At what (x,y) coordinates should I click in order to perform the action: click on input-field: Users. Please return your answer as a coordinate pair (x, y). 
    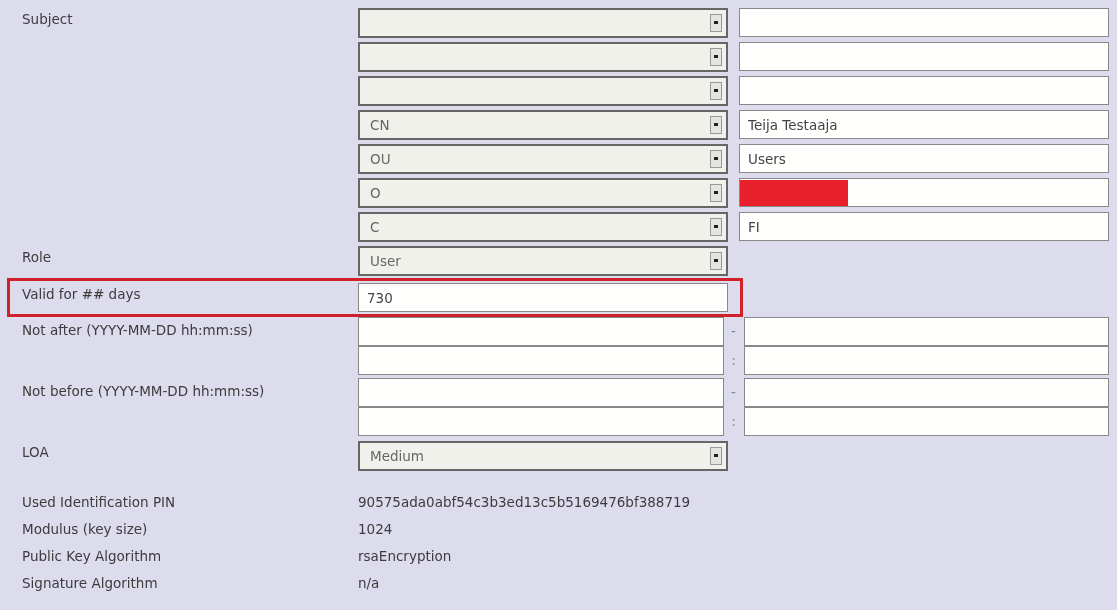
    Looking at the image, I should click on (924, 158).